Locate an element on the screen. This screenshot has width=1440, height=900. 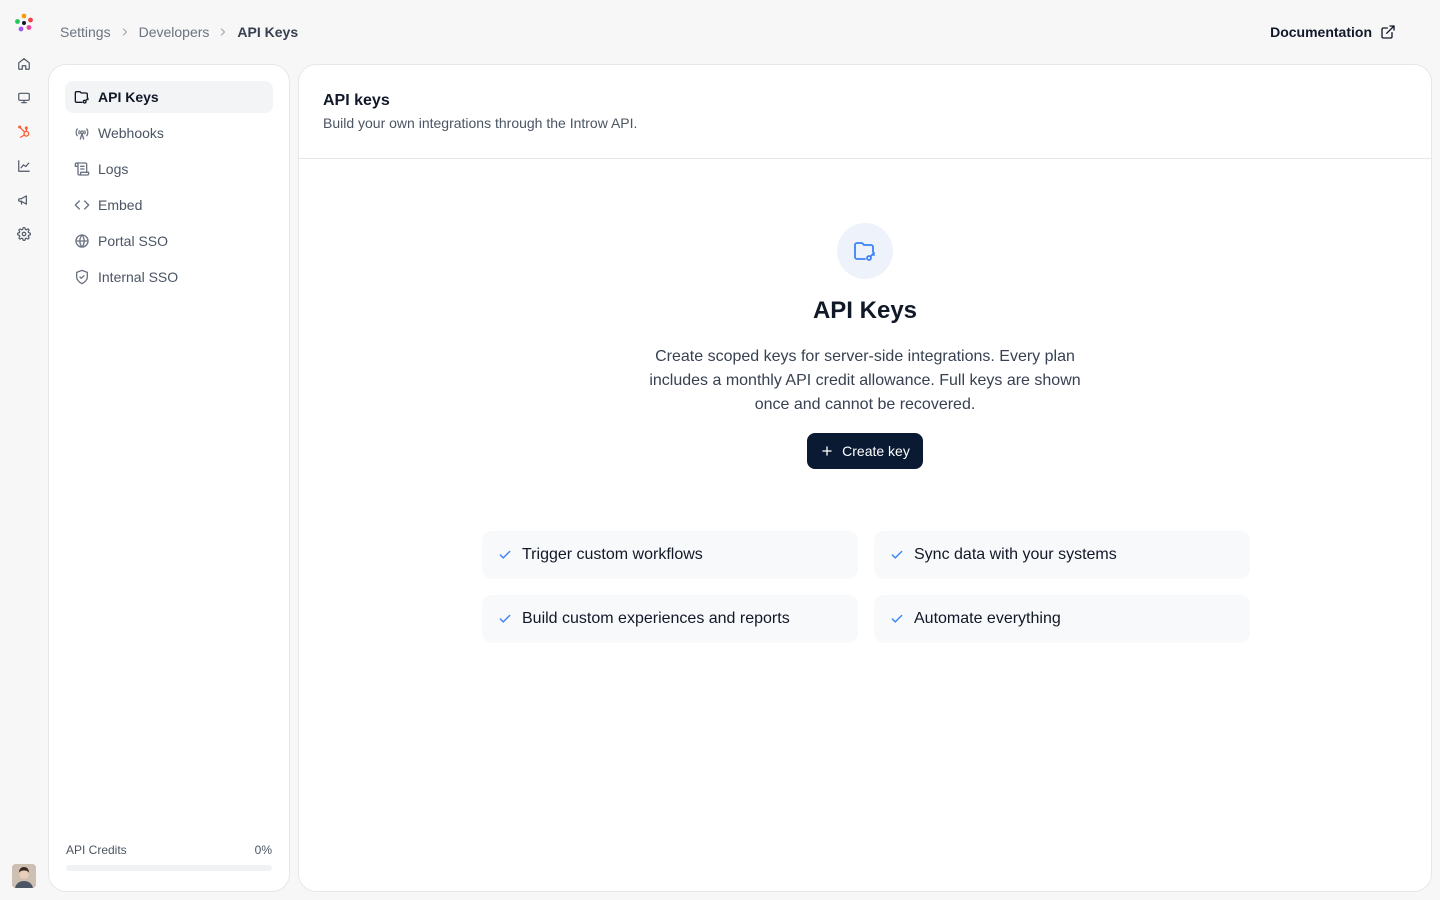
breadcrumb-api-keys: API Keys is located at coordinates (268, 32).